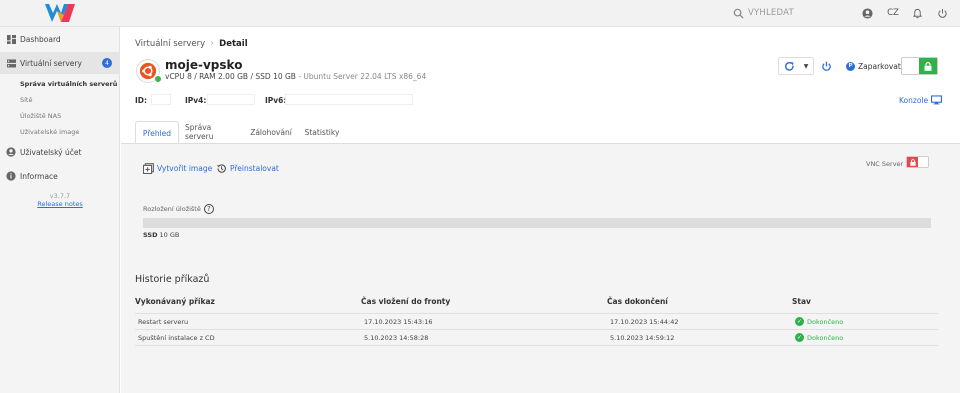 This screenshot has width=960, height=393. What do you see at coordinates (157, 132) in the screenshot?
I see `tab-overview: Přehled` at bounding box center [157, 132].